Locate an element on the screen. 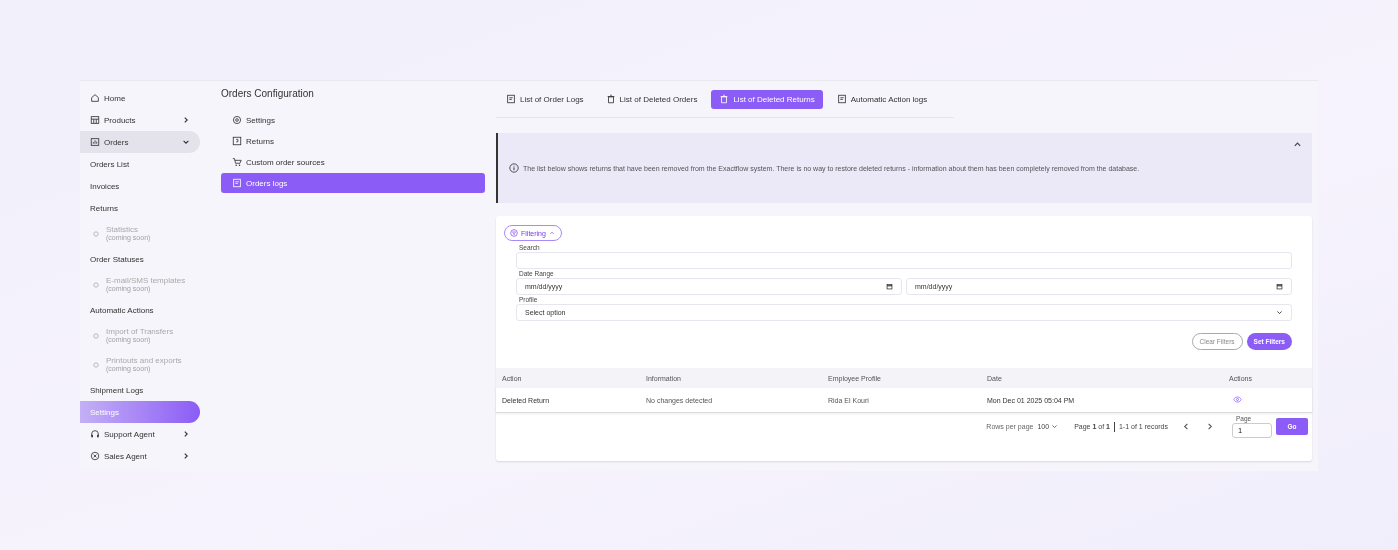 This screenshot has width=1398, height=550. caret-up-icon is located at coordinates (551, 233).